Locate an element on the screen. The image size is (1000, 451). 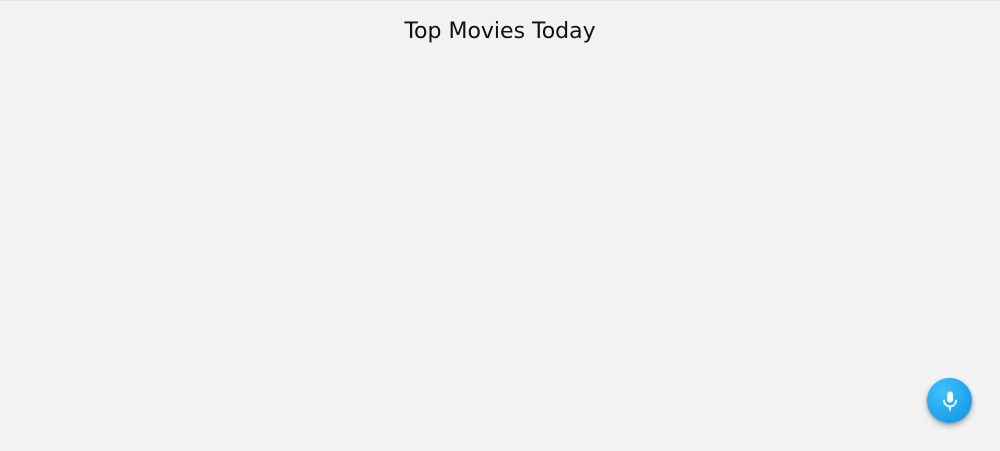
voice-search-button is located at coordinates (949, 400).